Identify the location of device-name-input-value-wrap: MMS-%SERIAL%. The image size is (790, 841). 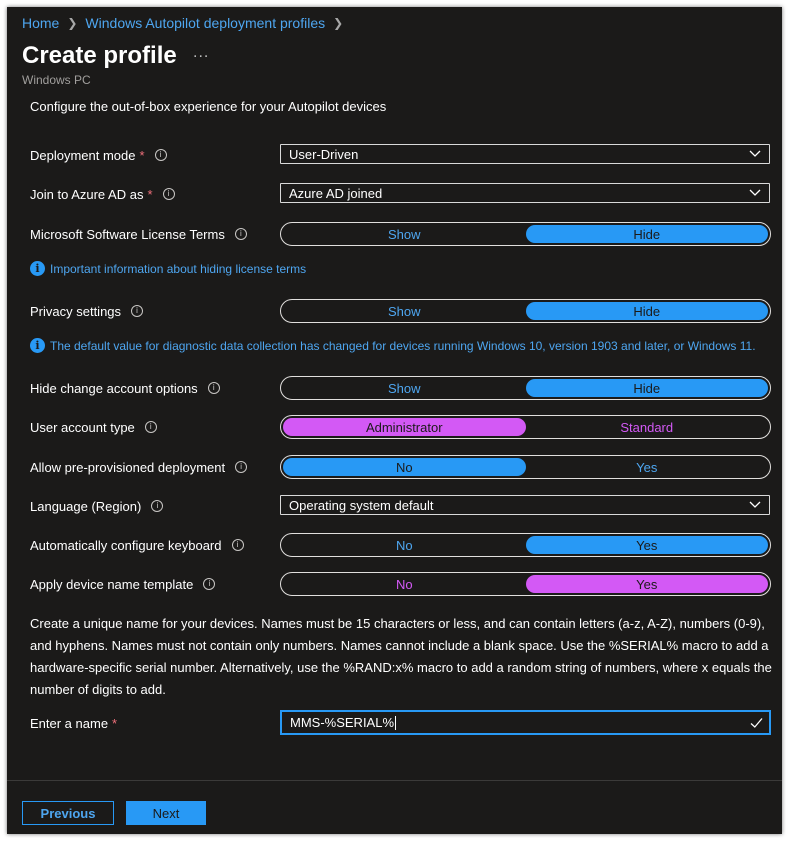
(343, 722).